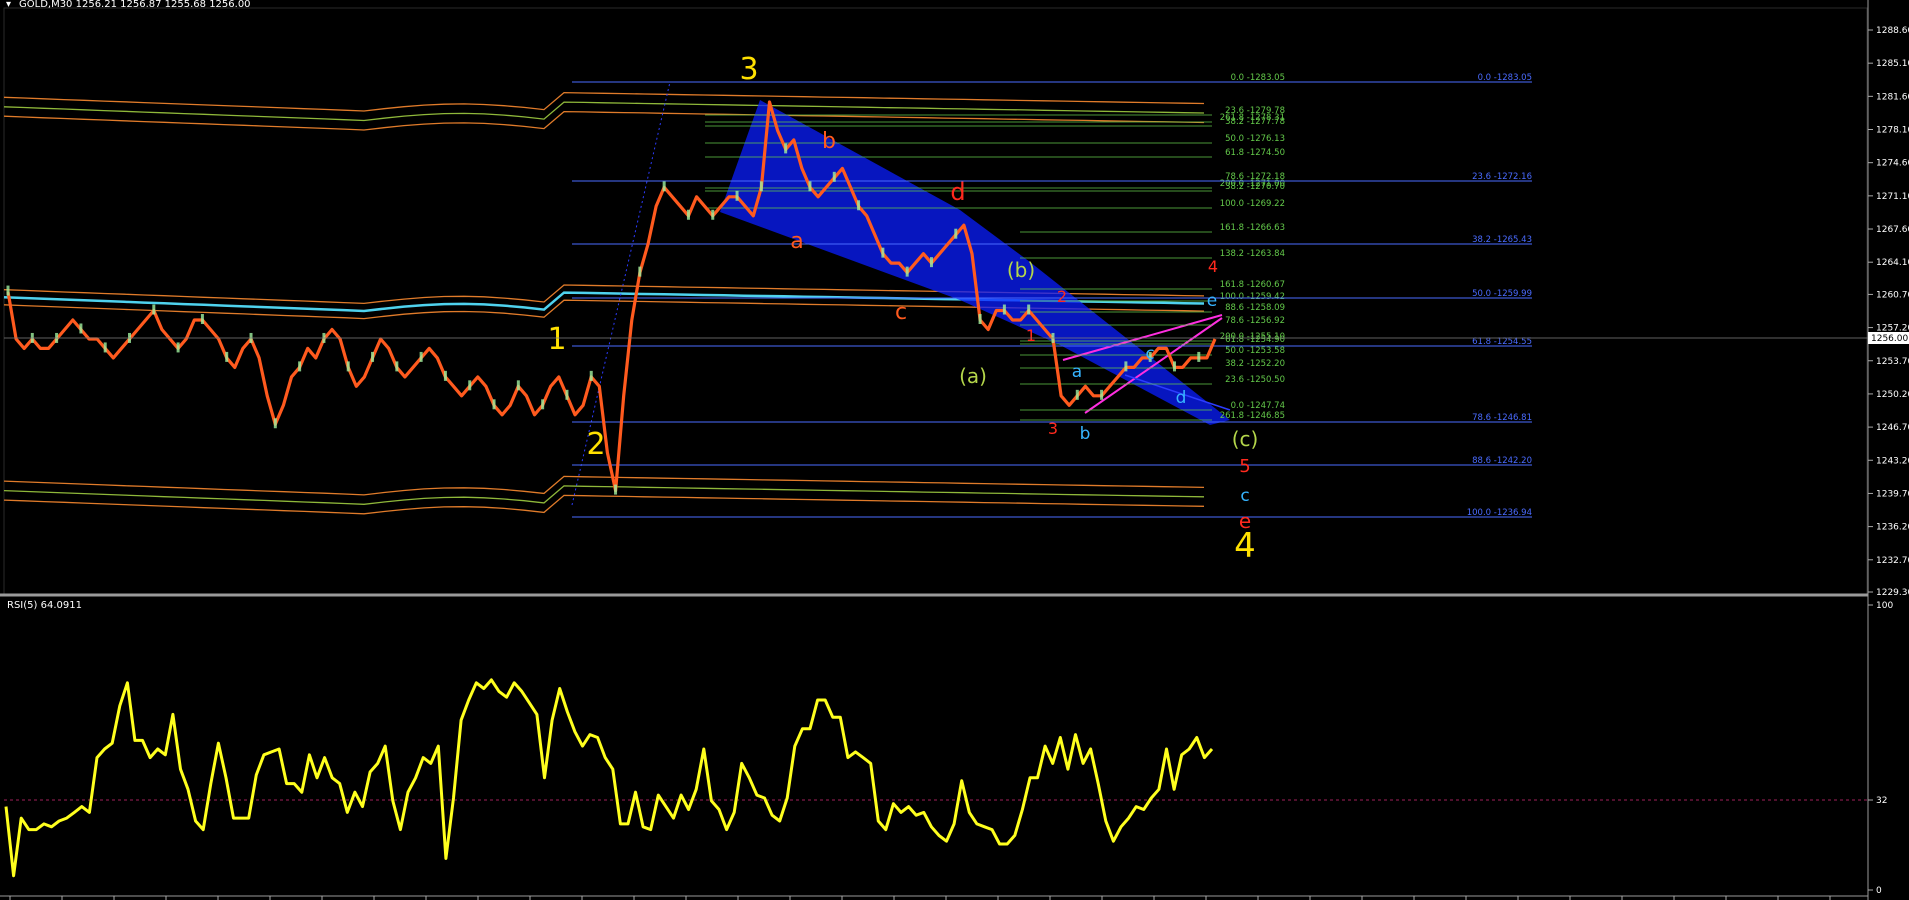 This screenshot has height=900, width=1909. Describe the element at coordinates (1892, 295) in the screenshot. I see `price-tick-label: 1260.70` at that location.